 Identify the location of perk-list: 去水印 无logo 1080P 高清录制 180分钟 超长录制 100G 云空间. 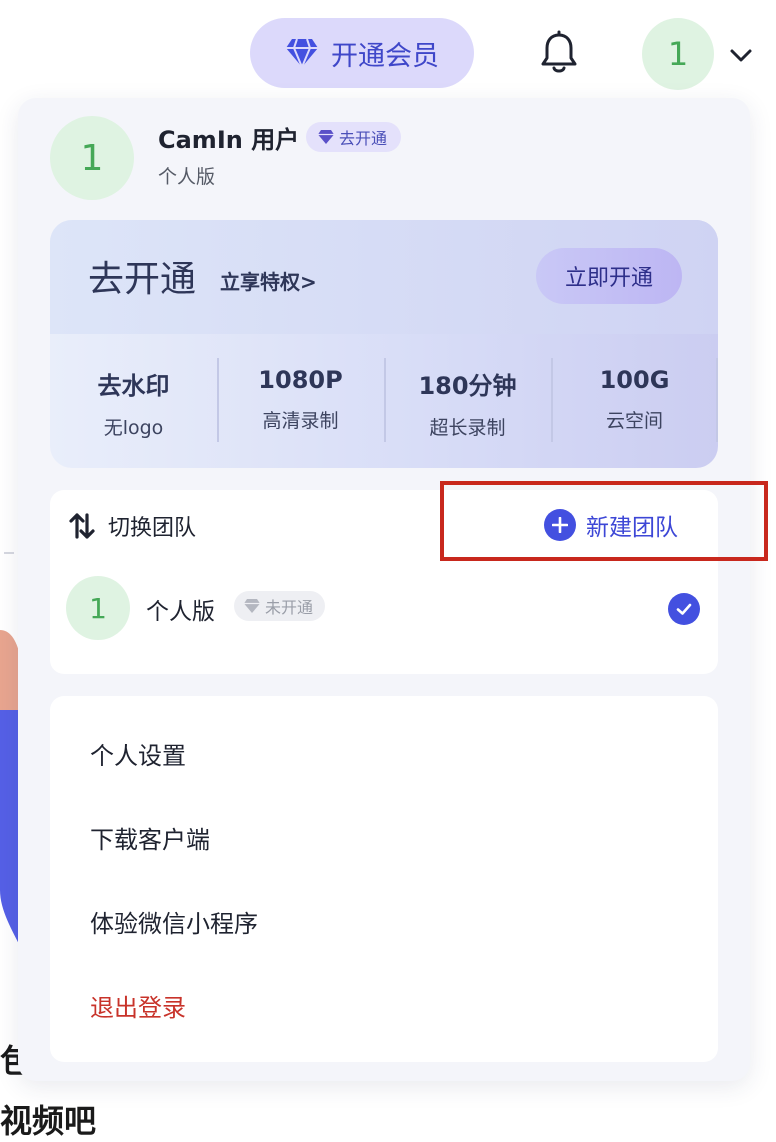
(384, 401).